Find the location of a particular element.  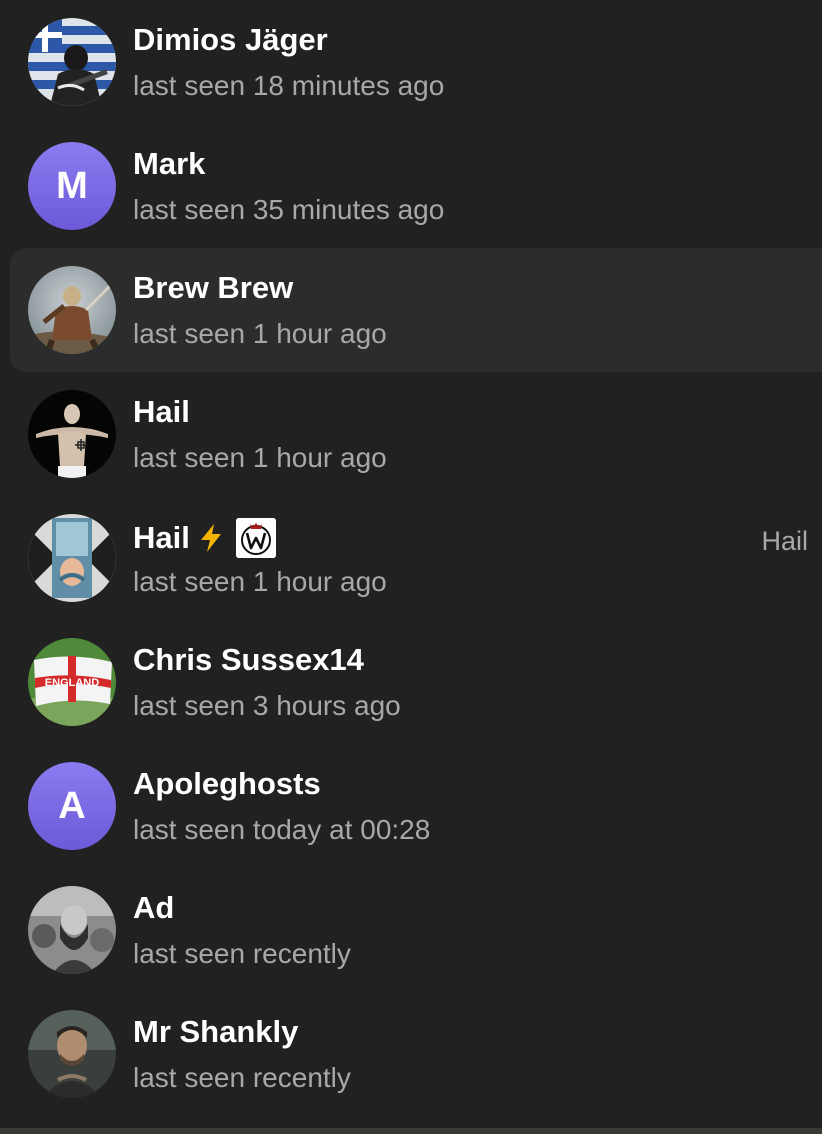

right-label: Hail is located at coordinates (784, 541).